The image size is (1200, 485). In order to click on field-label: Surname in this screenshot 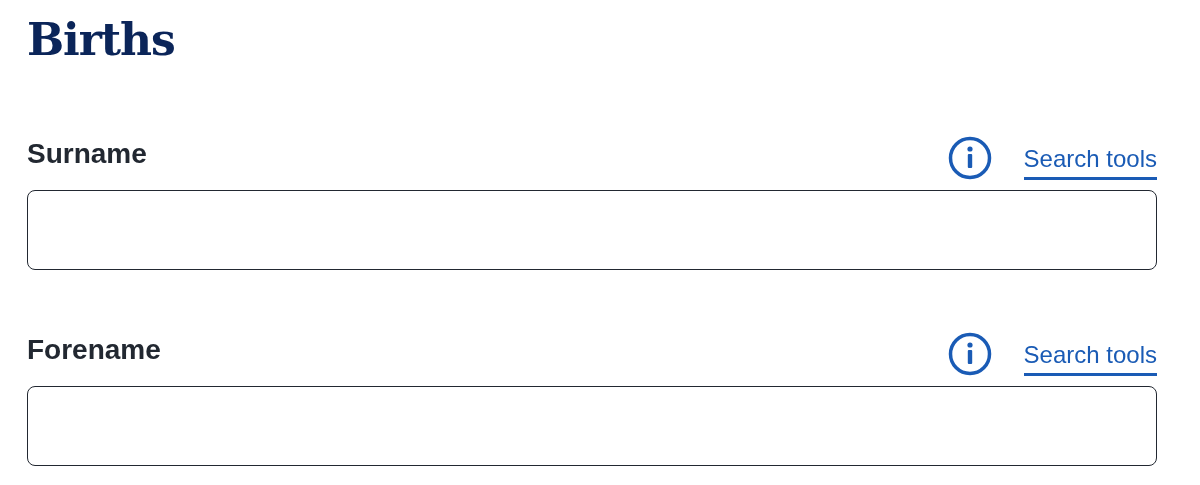, I will do `click(87, 154)`.